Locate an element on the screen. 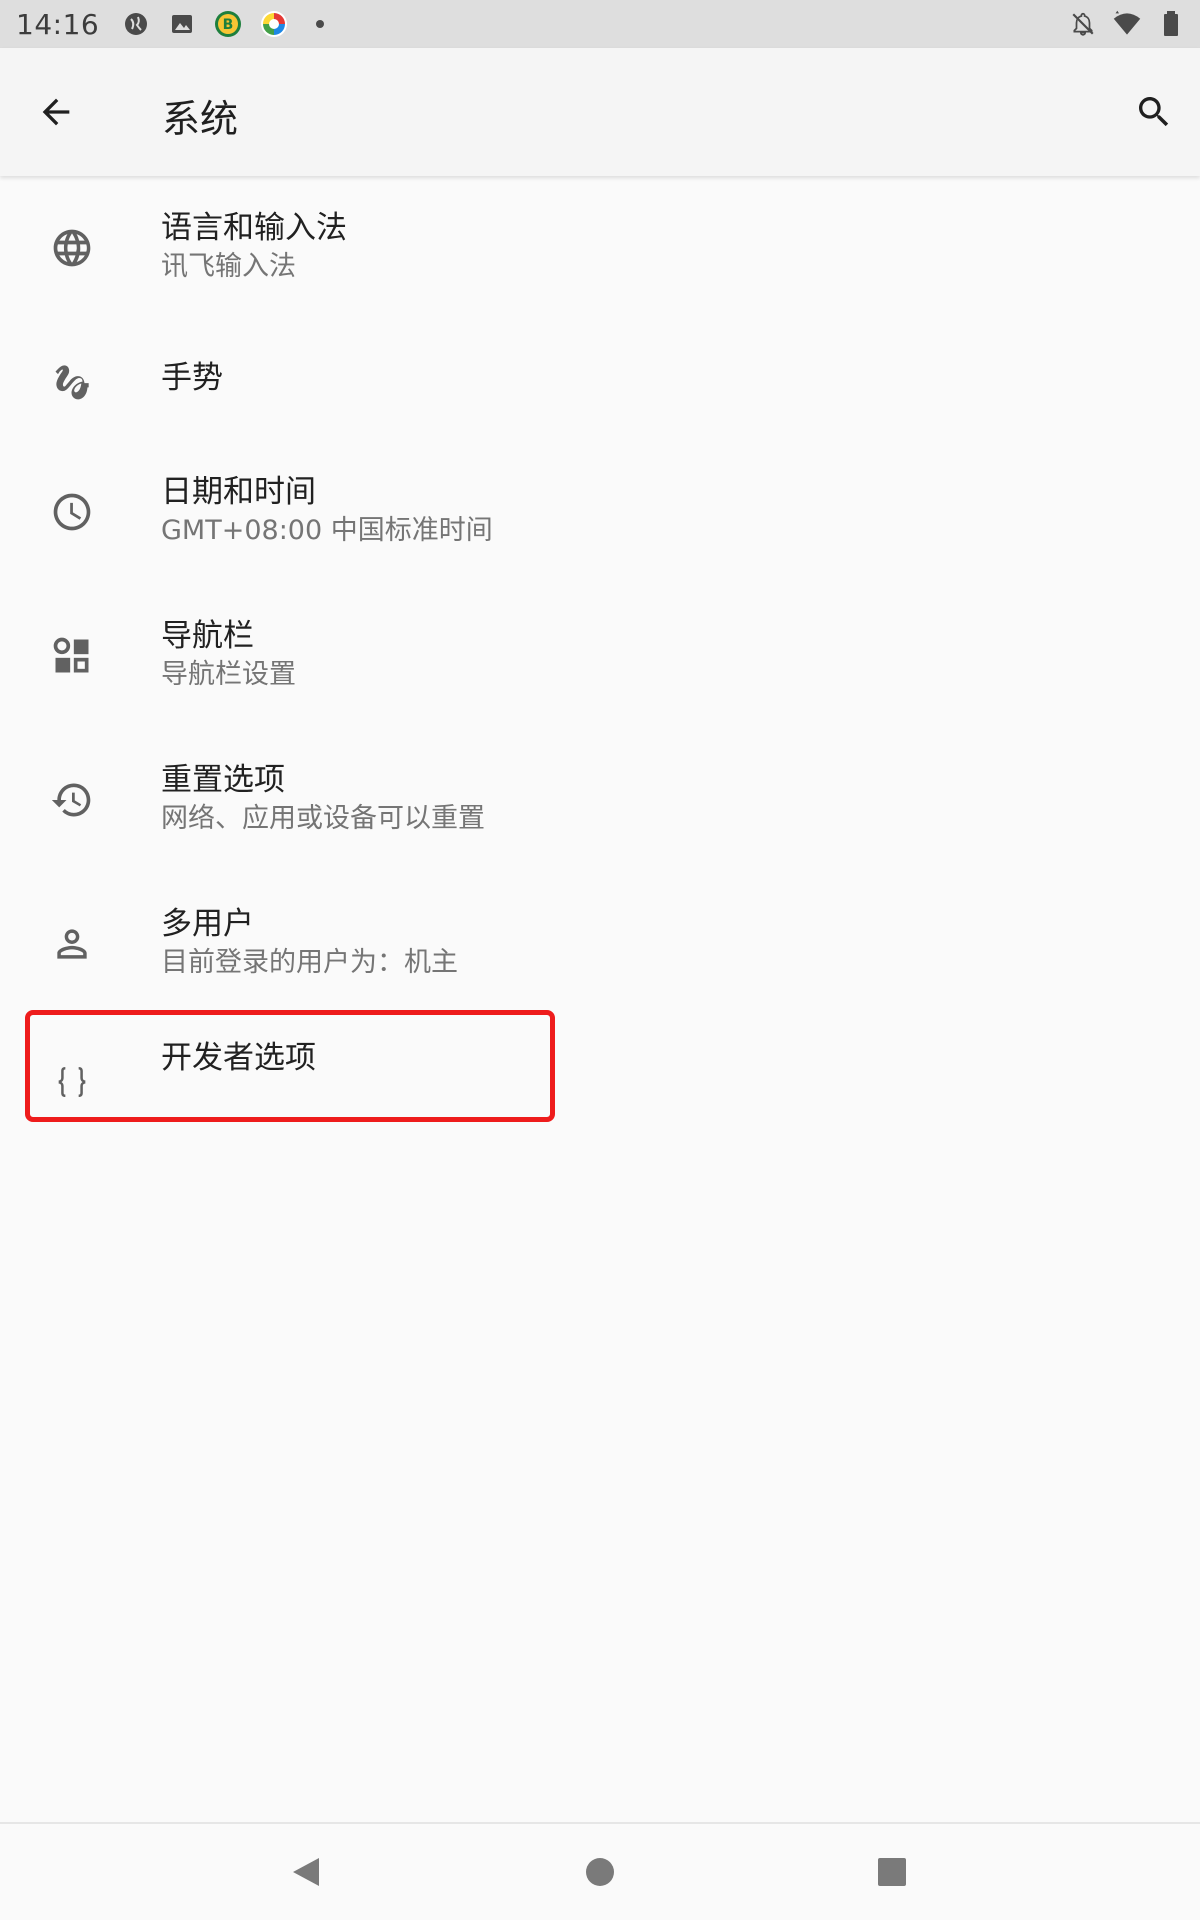 Image resolution: width=1200 pixels, height=1920 pixels. setting-title: 手势 is located at coordinates (192, 378).